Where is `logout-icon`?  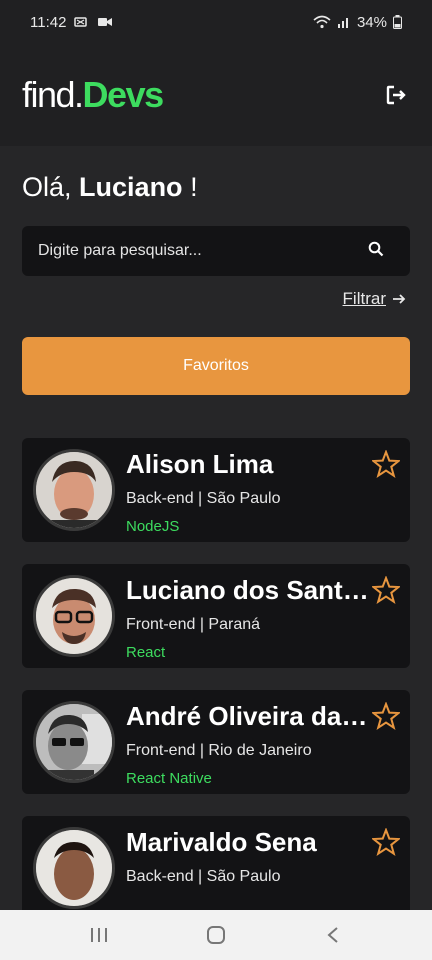 logout-icon is located at coordinates (396, 95).